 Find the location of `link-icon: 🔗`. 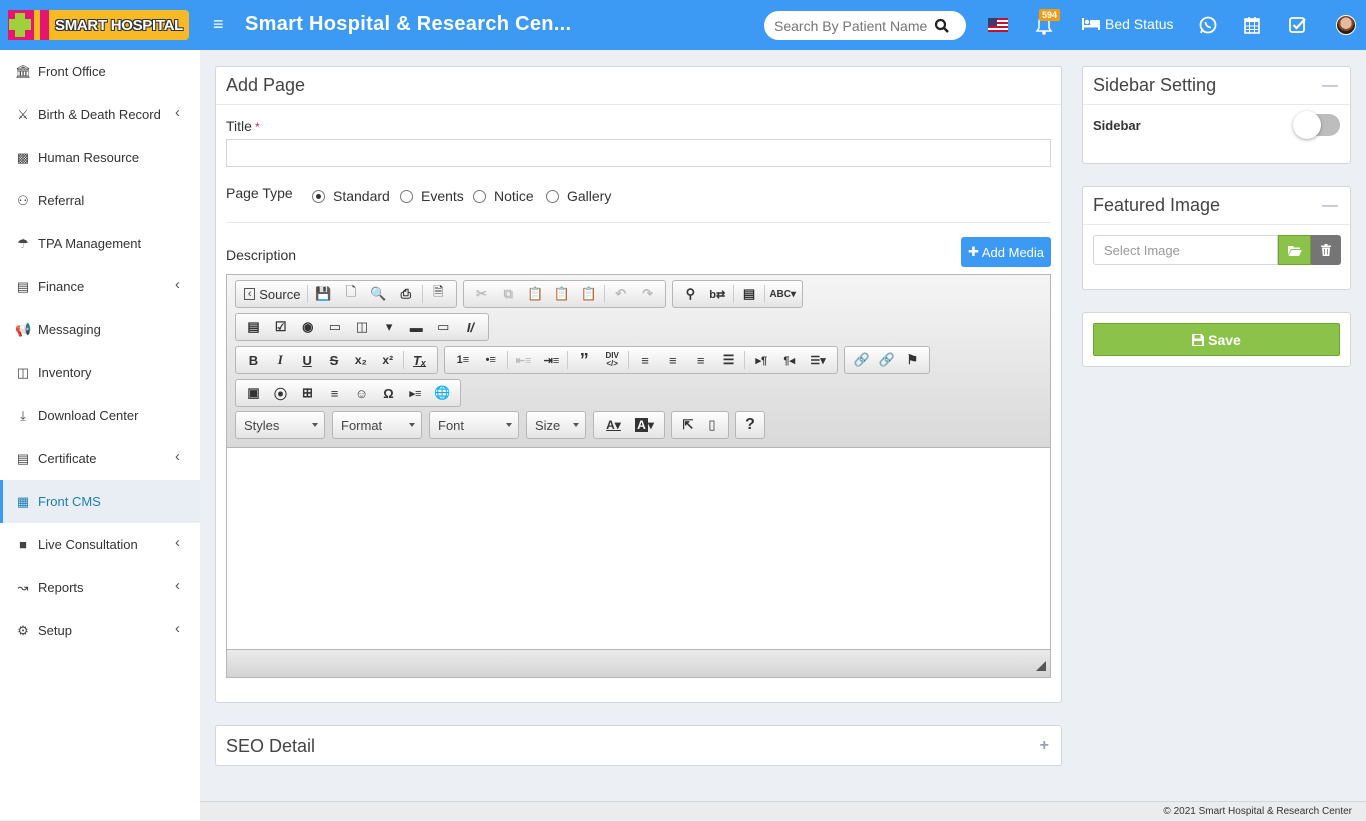

link-icon: 🔗 is located at coordinates (861, 360).